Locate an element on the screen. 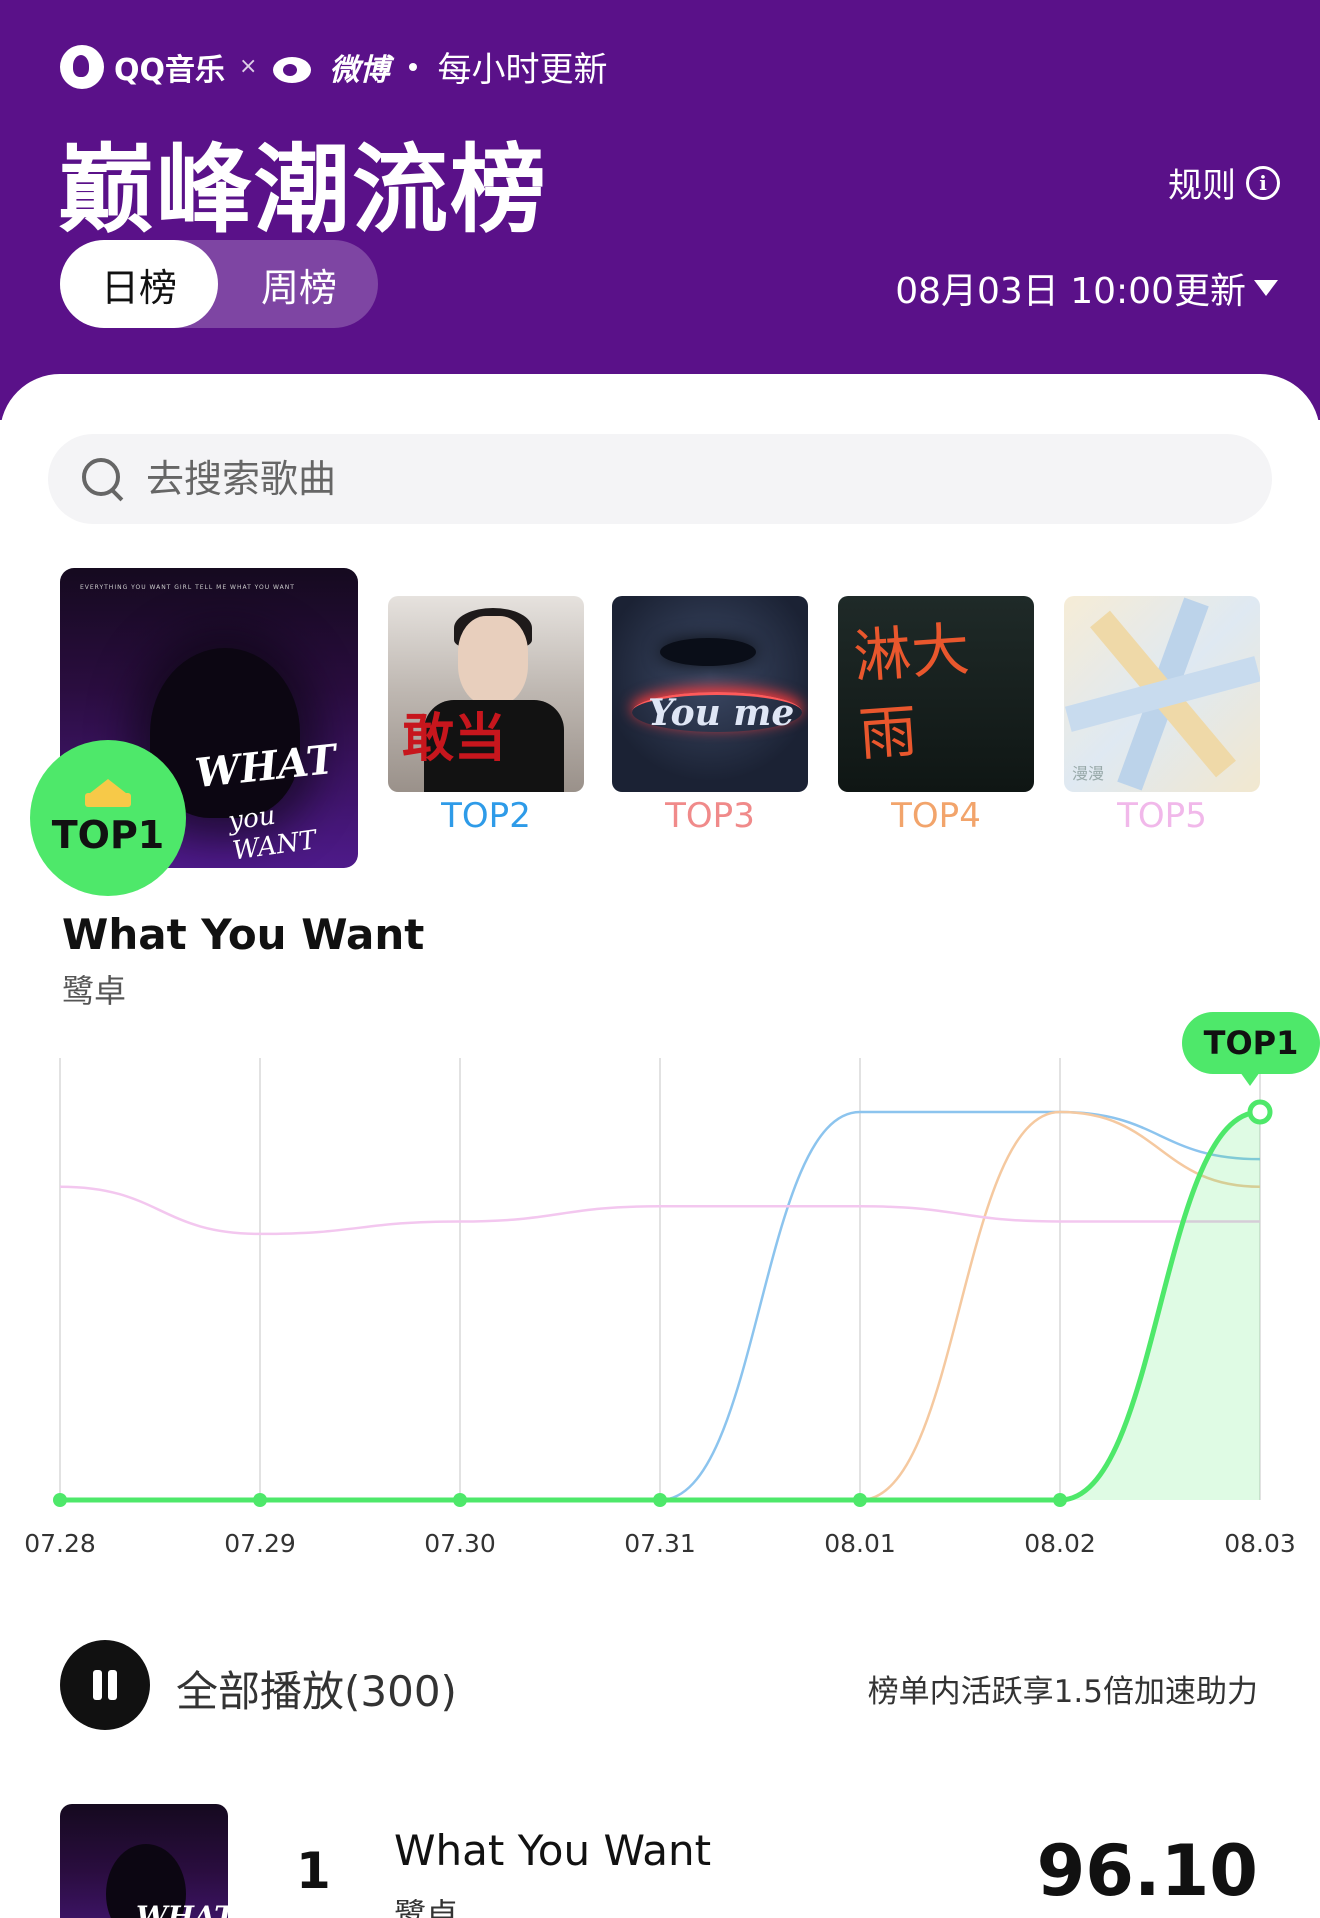  featured-song-title: What You Want is located at coordinates (243, 934).